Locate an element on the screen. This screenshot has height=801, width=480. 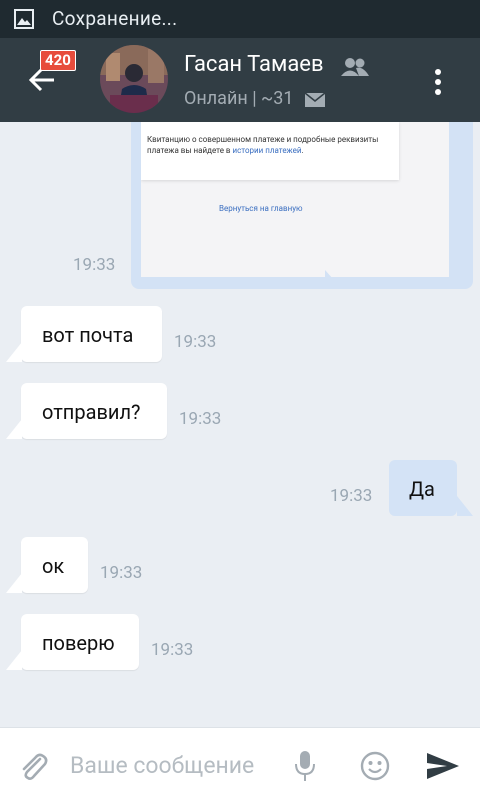
message-text: отправил? is located at coordinates (91, 412).